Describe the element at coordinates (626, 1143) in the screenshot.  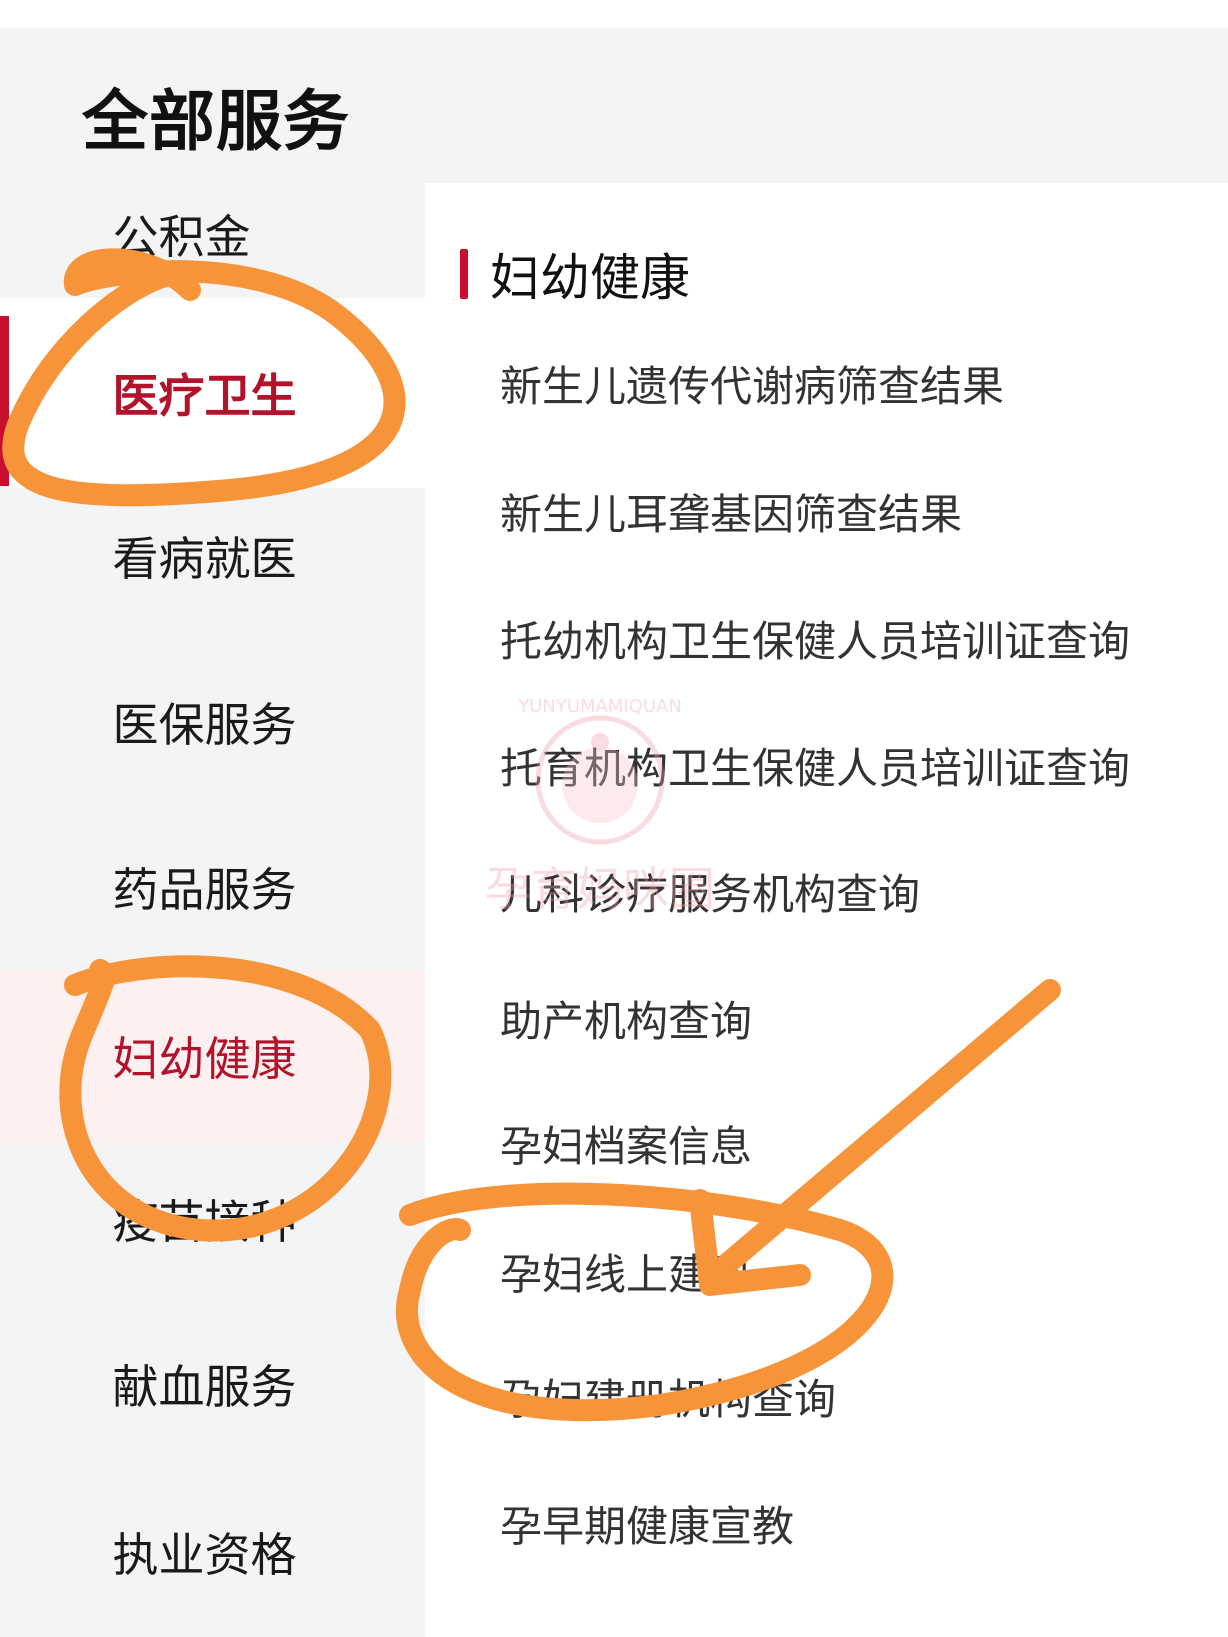
I see `service-item-pregnancy-records: 孕妇档案信息` at that location.